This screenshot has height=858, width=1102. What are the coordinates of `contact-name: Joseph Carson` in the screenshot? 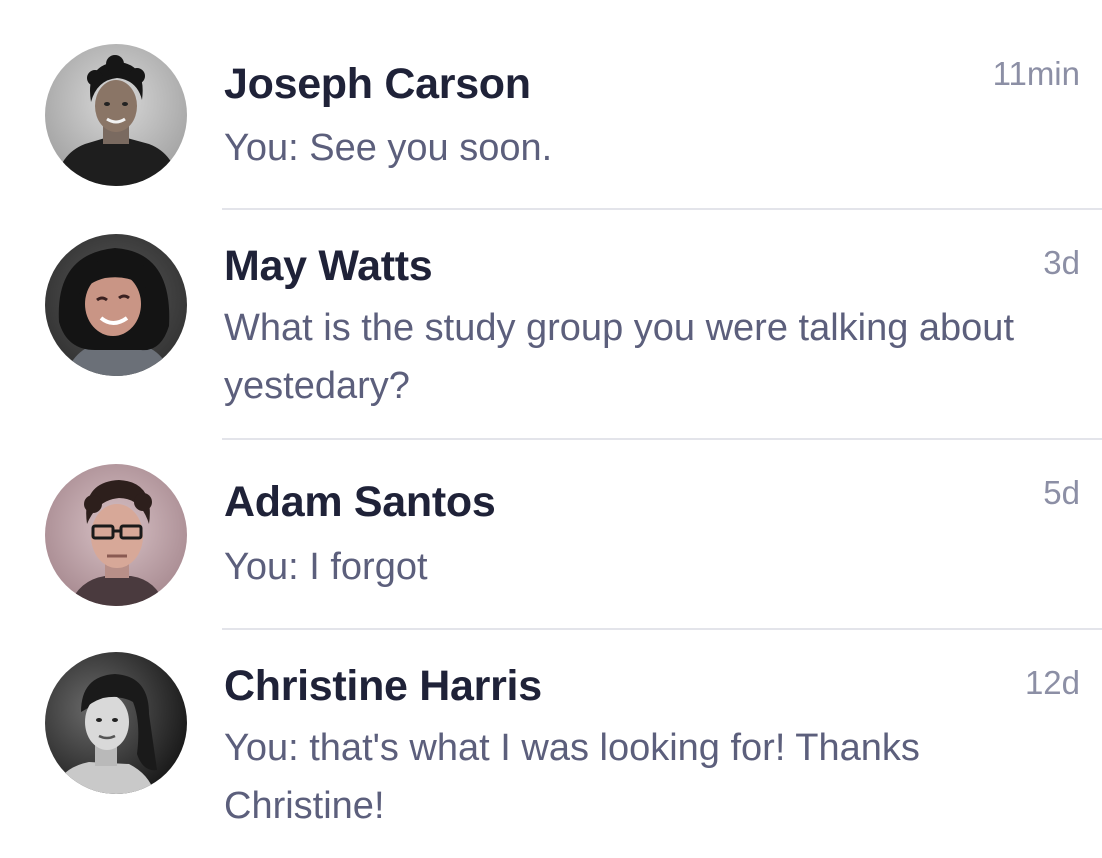 It's located at (377, 84).